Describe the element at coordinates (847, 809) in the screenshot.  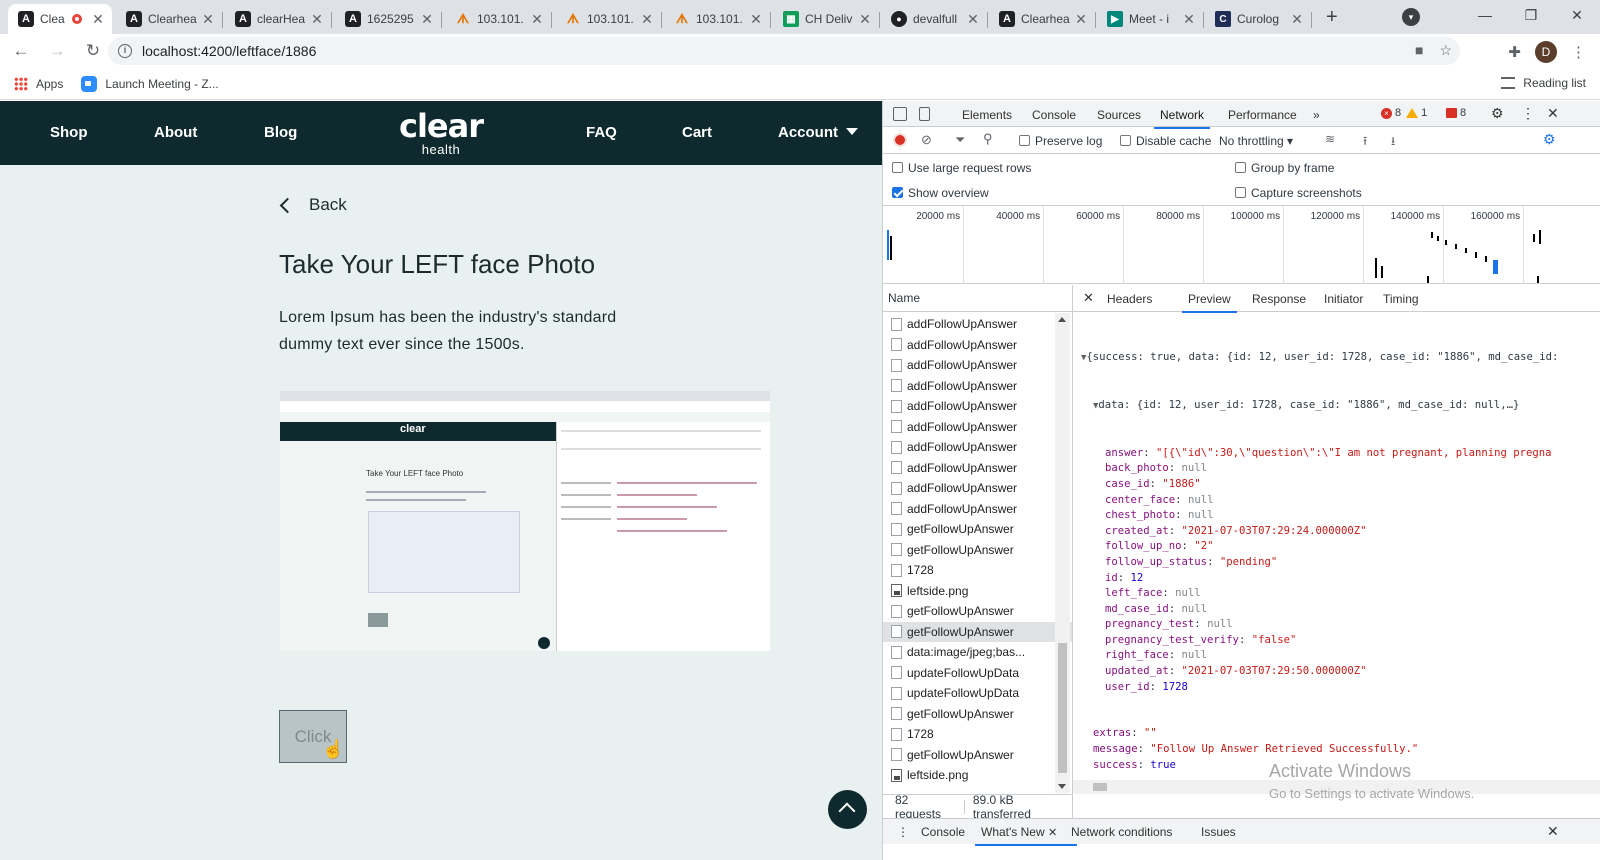
I see `scroll-to-top-button` at that location.